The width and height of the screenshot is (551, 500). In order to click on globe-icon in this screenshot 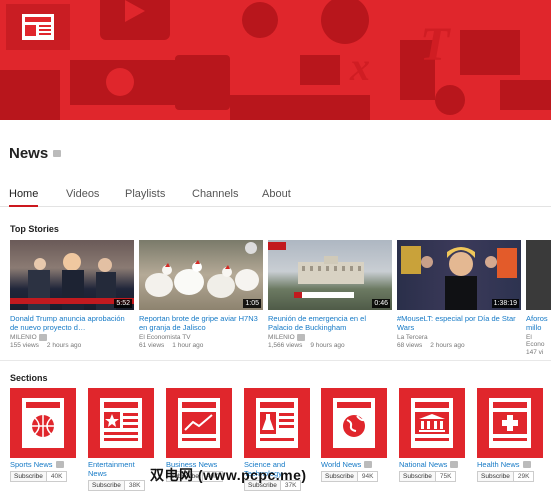, I will do `click(354, 423)`.